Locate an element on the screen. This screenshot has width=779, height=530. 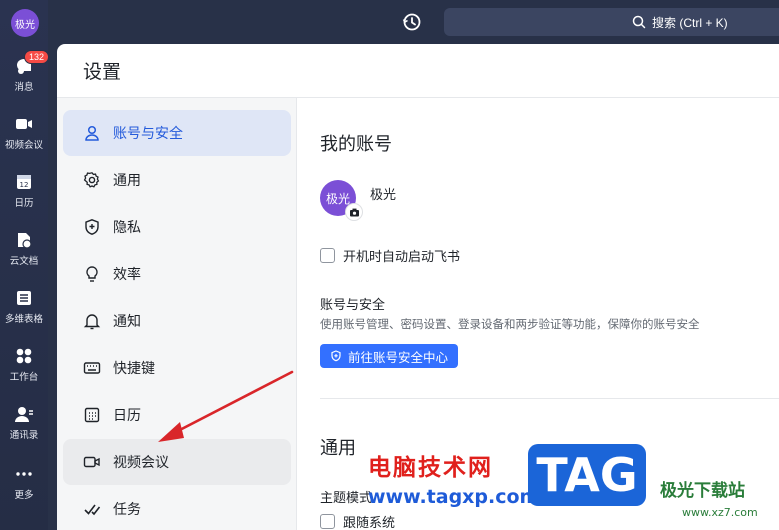
rail-label: 消息 is located at coordinates (24, 87).